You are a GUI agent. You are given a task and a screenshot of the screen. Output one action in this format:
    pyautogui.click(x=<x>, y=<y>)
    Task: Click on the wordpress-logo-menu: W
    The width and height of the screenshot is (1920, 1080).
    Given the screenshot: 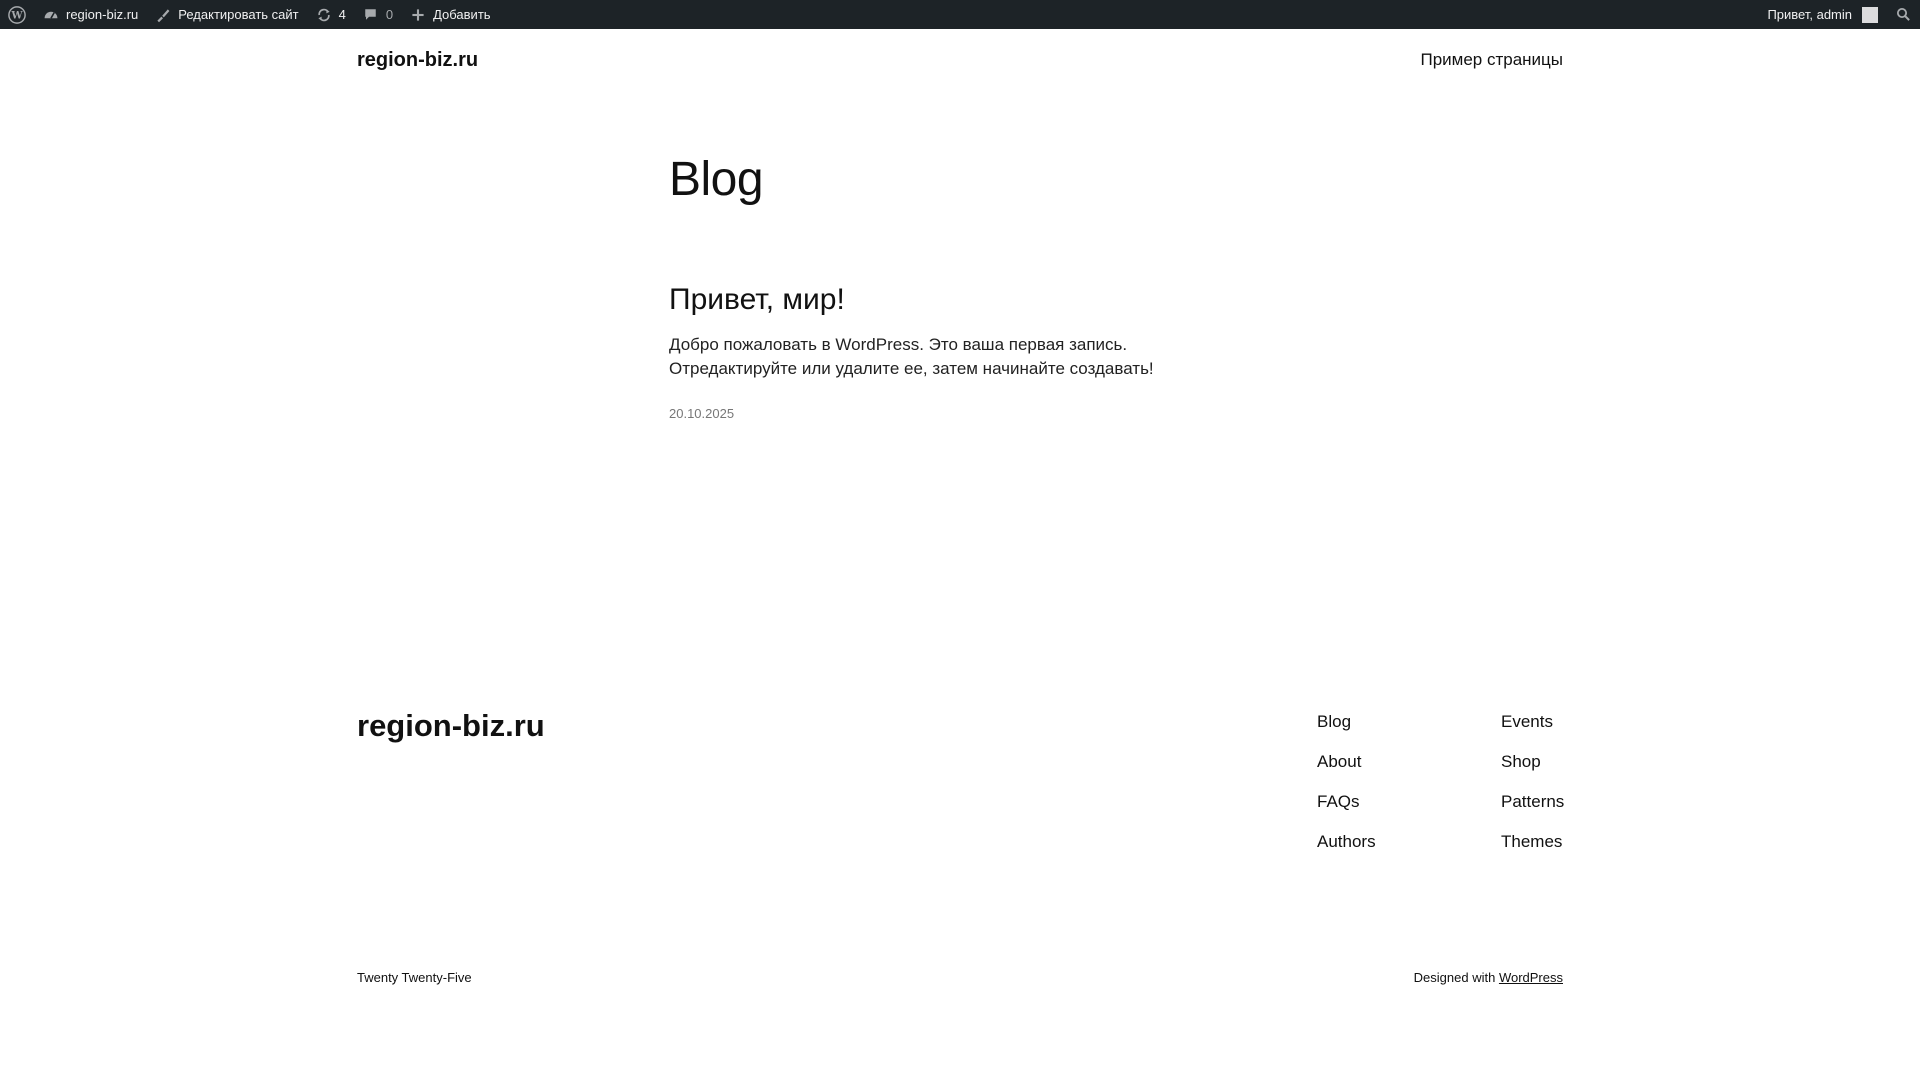 What is the action you would take?
    pyautogui.click(x=17, y=14)
    